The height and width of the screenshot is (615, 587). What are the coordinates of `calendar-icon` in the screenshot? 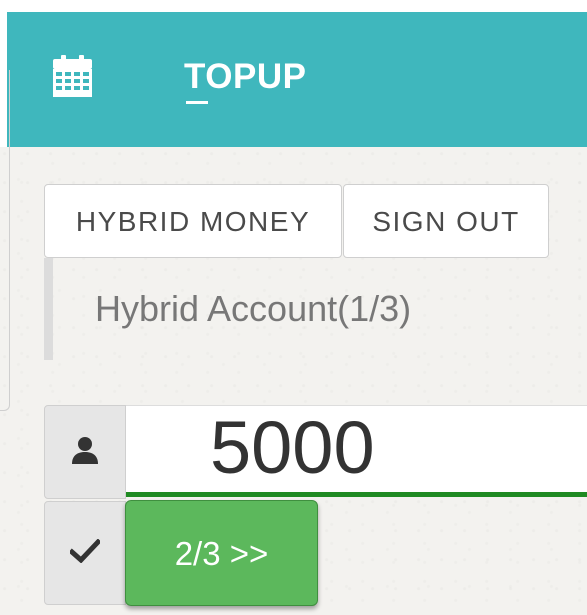 It's located at (72, 76).